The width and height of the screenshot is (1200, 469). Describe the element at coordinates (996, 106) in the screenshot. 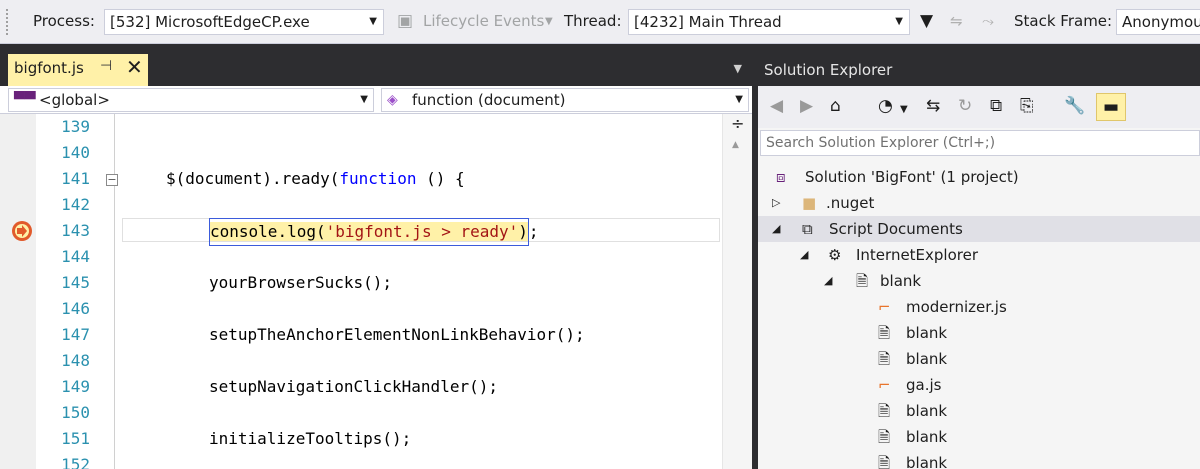

I see `collapse-all-icon: ⧉` at that location.